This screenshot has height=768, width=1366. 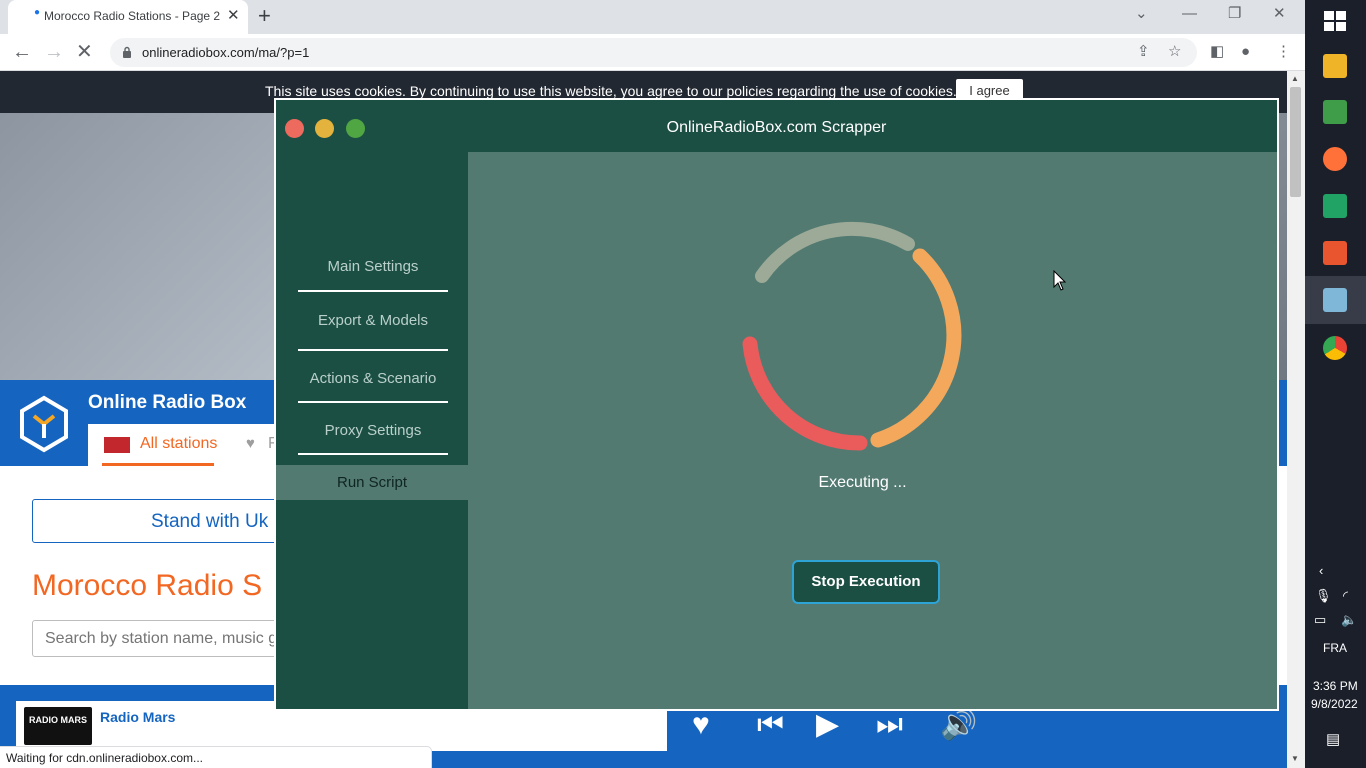 What do you see at coordinates (1217, 52) in the screenshot?
I see `side-panel-icon: ◧` at bounding box center [1217, 52].